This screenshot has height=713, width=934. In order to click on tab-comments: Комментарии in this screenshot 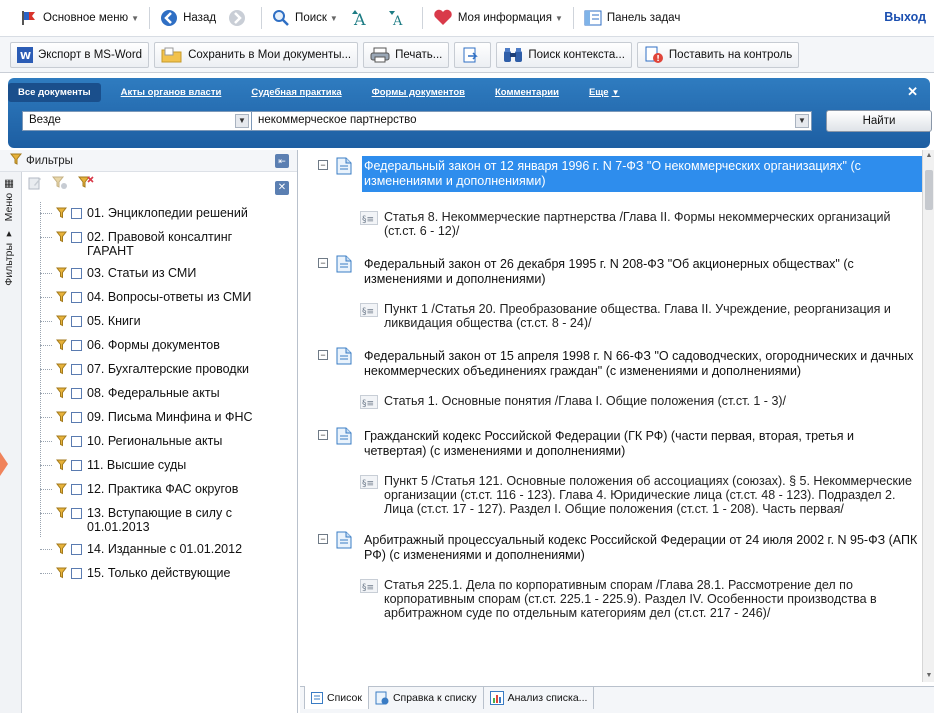, I will do `click(527, 92)`.